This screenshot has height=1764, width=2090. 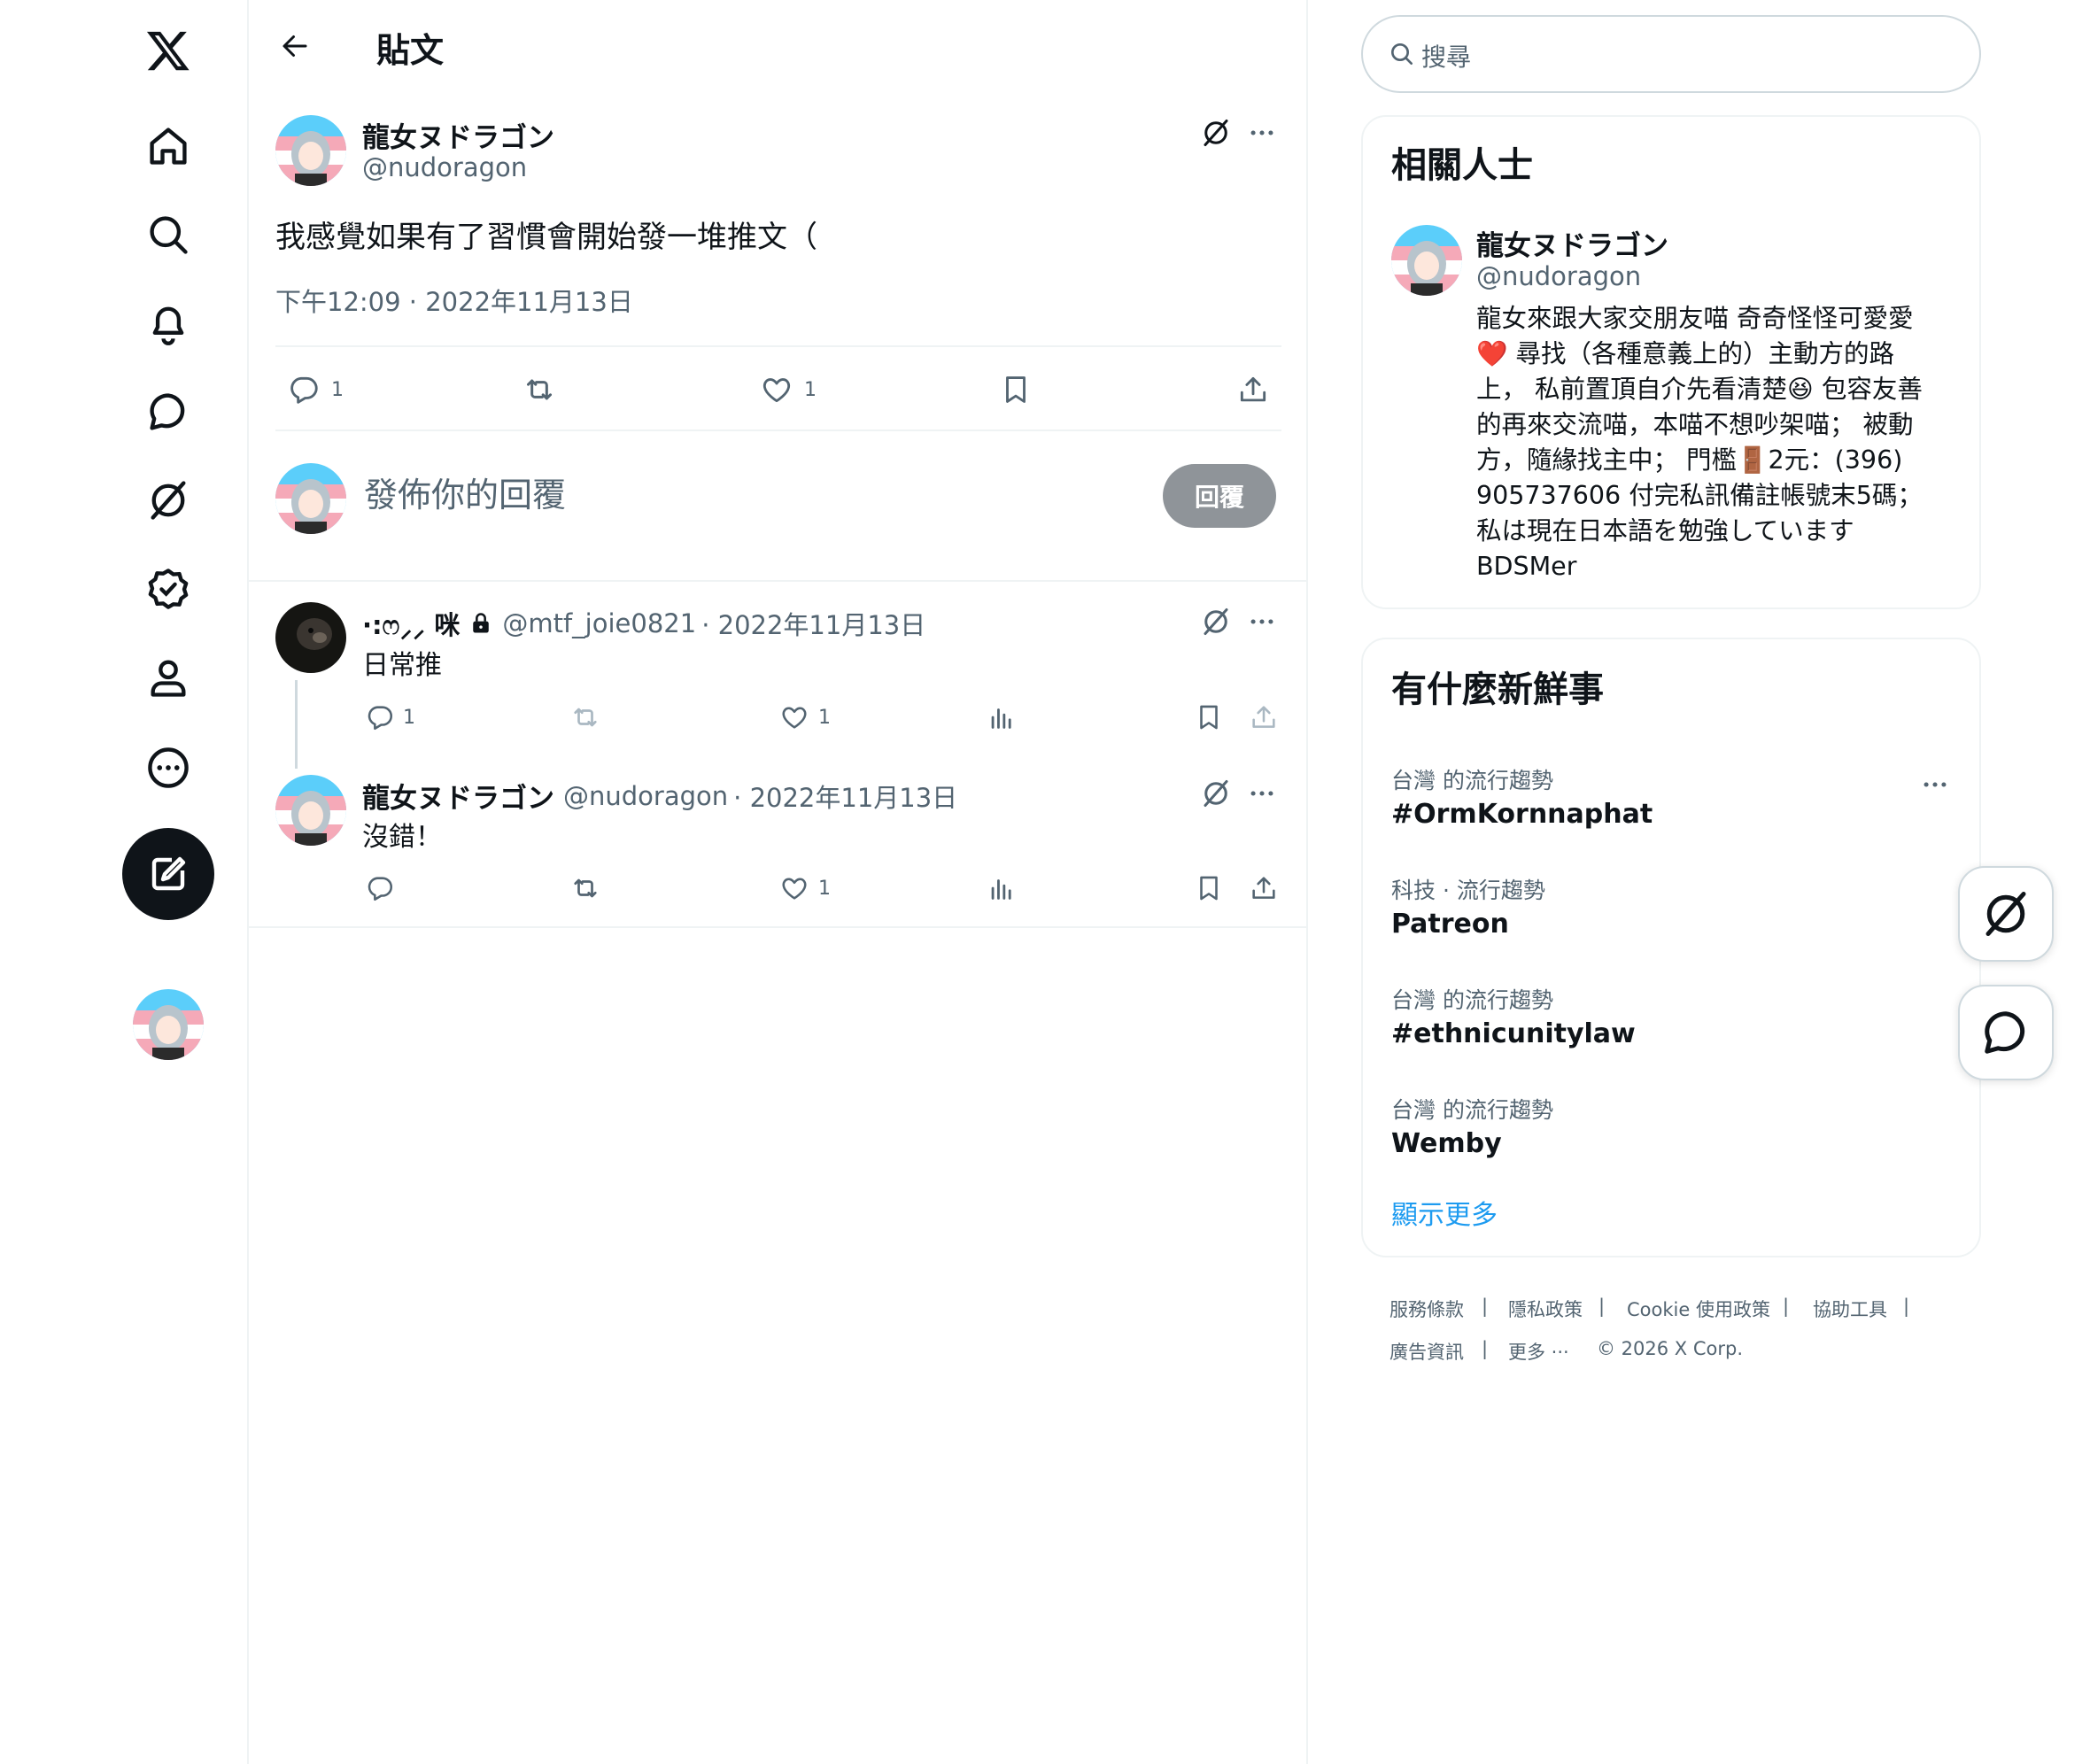 I want to click on trend-item: 科技 · 流行趨勢 Patreon, so click(x=1671, y=900).